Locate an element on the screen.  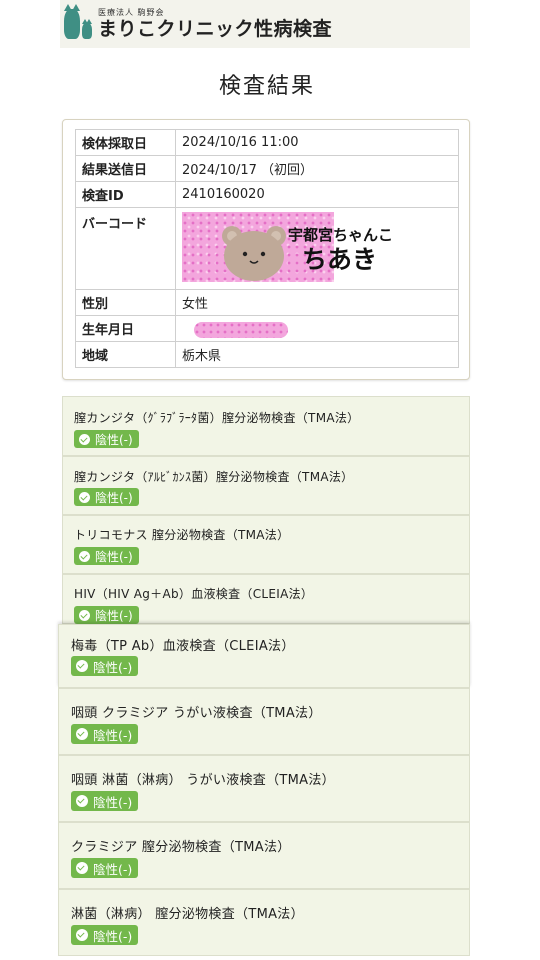
info-row-region: 地域 栃木県 is located at coordinates (267, 354).